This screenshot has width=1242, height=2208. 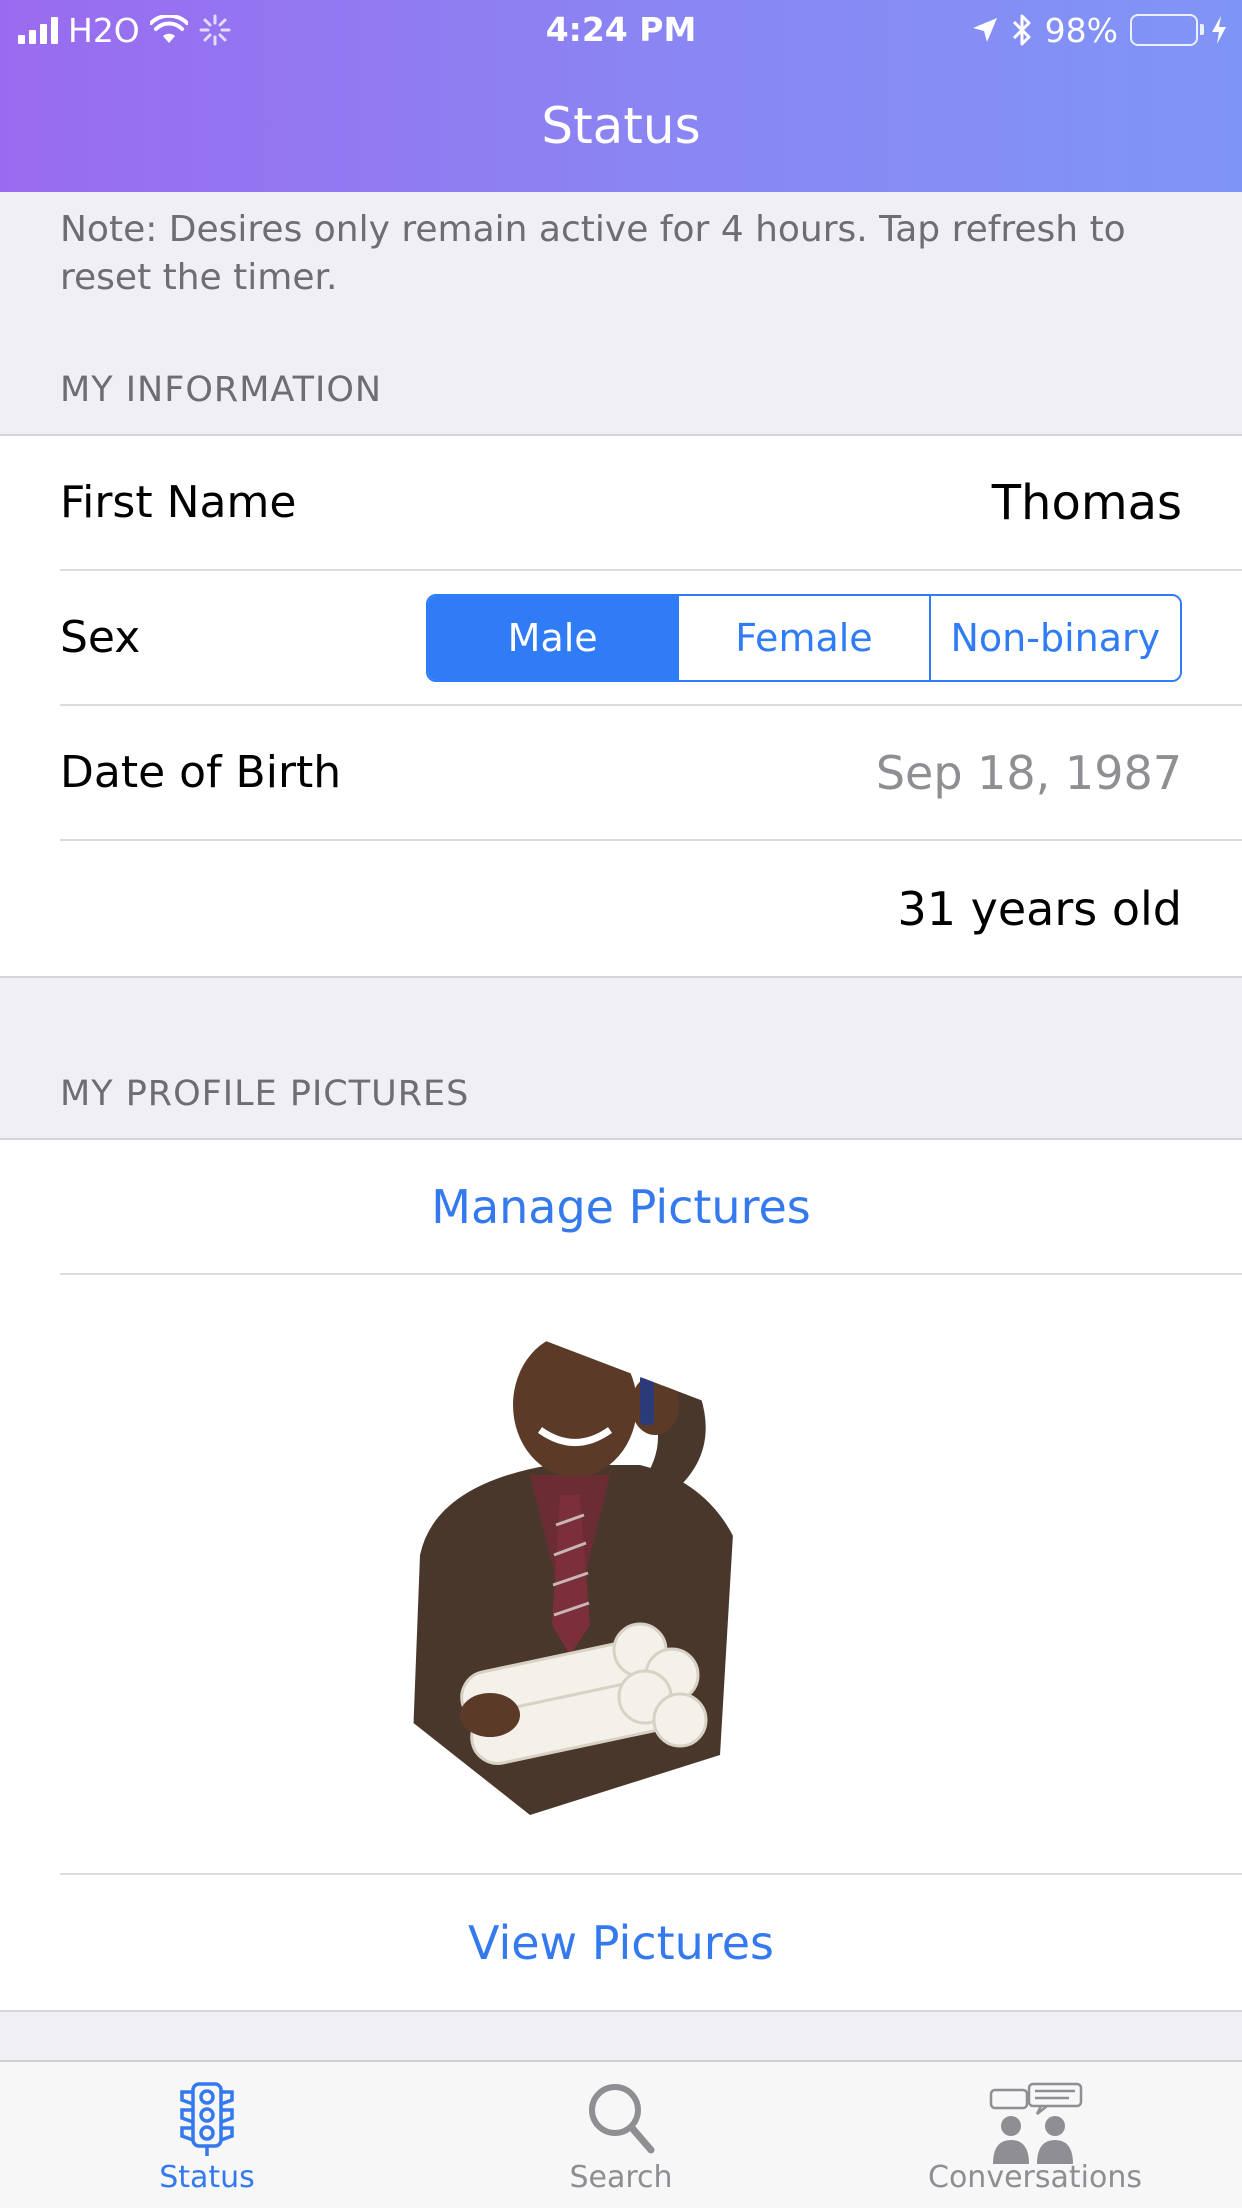 I want to click on charging-bolt-icon, so click(x=1219, y=30).